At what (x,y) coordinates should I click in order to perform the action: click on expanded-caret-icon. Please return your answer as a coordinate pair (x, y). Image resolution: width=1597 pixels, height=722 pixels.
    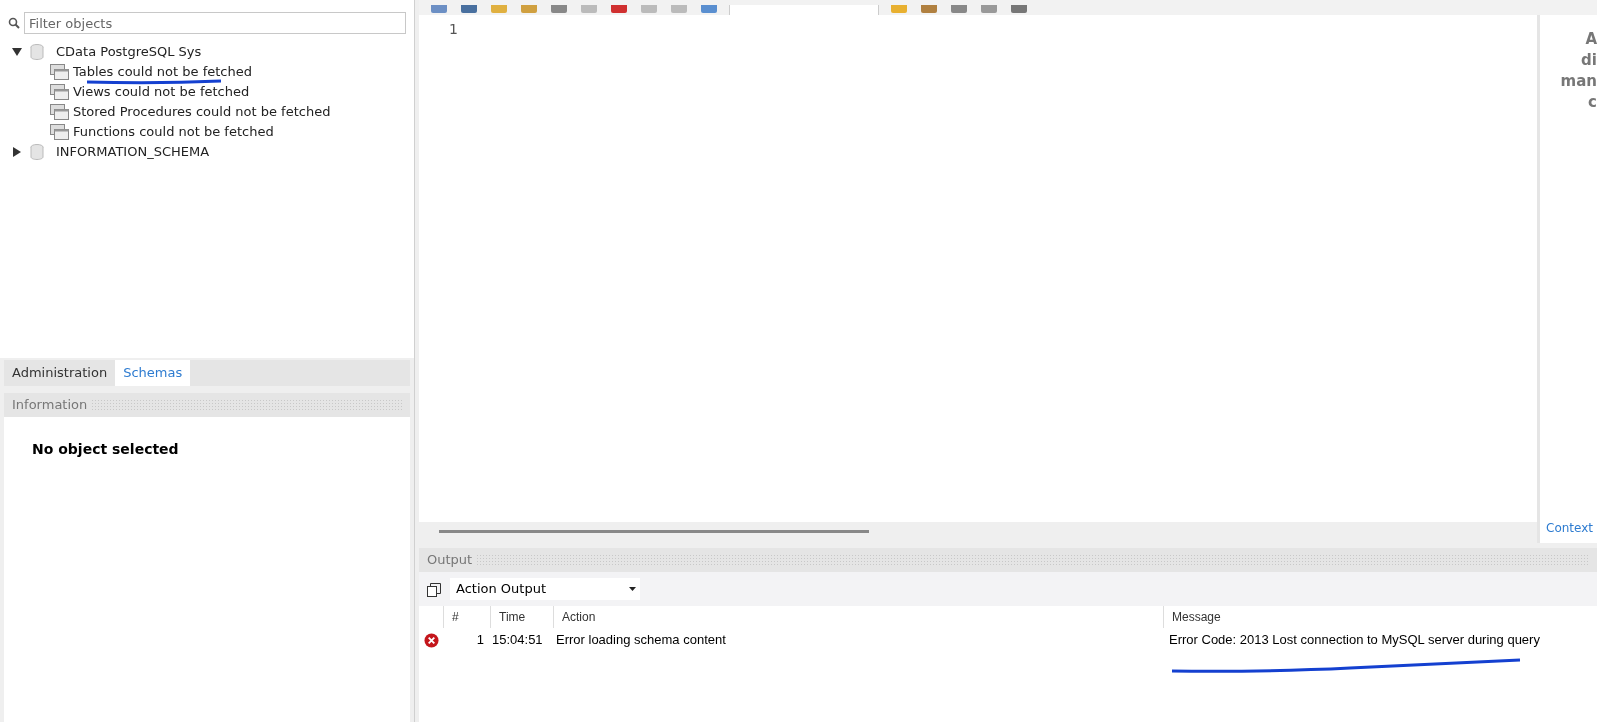
    Looking at the image, I should click on (17, 52).